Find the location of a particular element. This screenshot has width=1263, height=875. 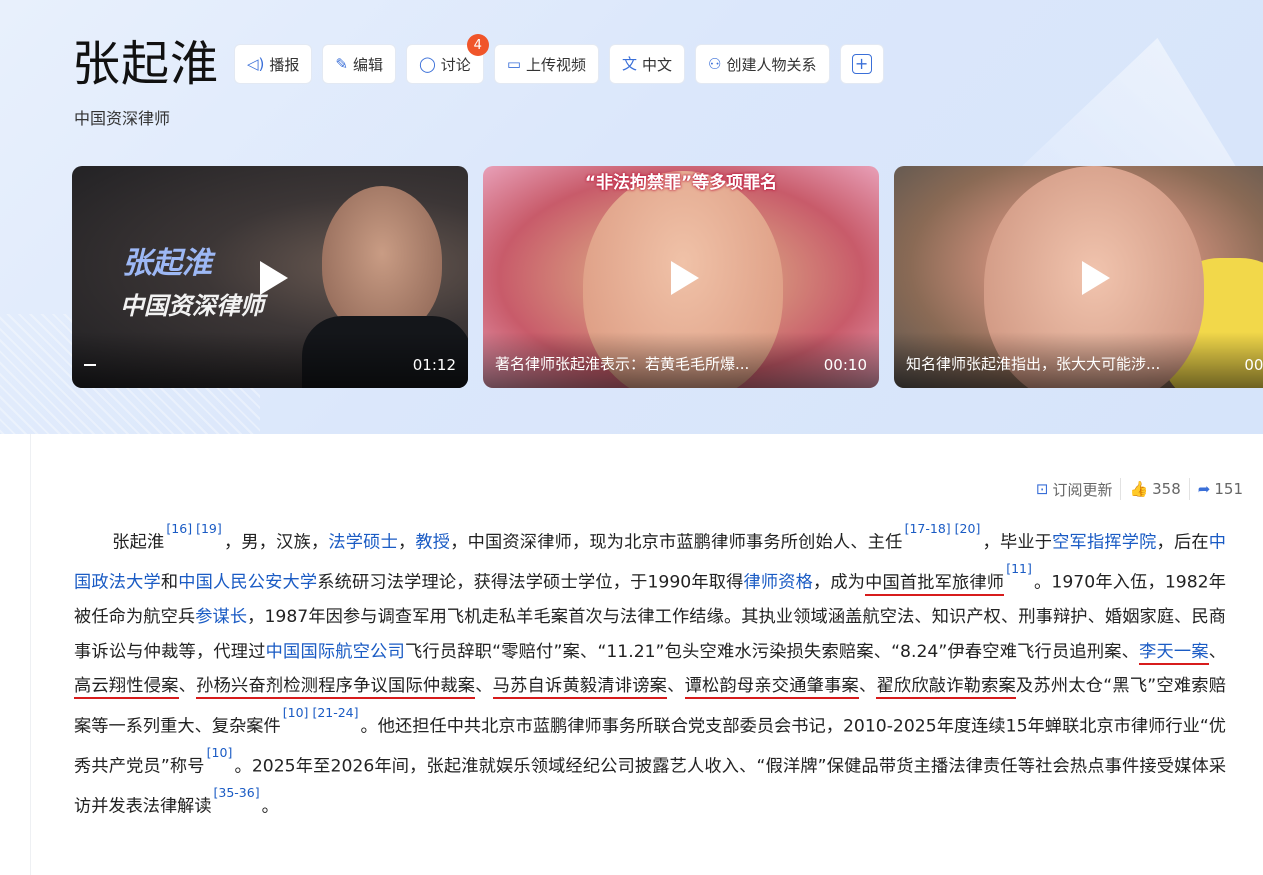

highlighted-text: 翟欣欣敲诈勒索案 is located at coordinates (946, 688).